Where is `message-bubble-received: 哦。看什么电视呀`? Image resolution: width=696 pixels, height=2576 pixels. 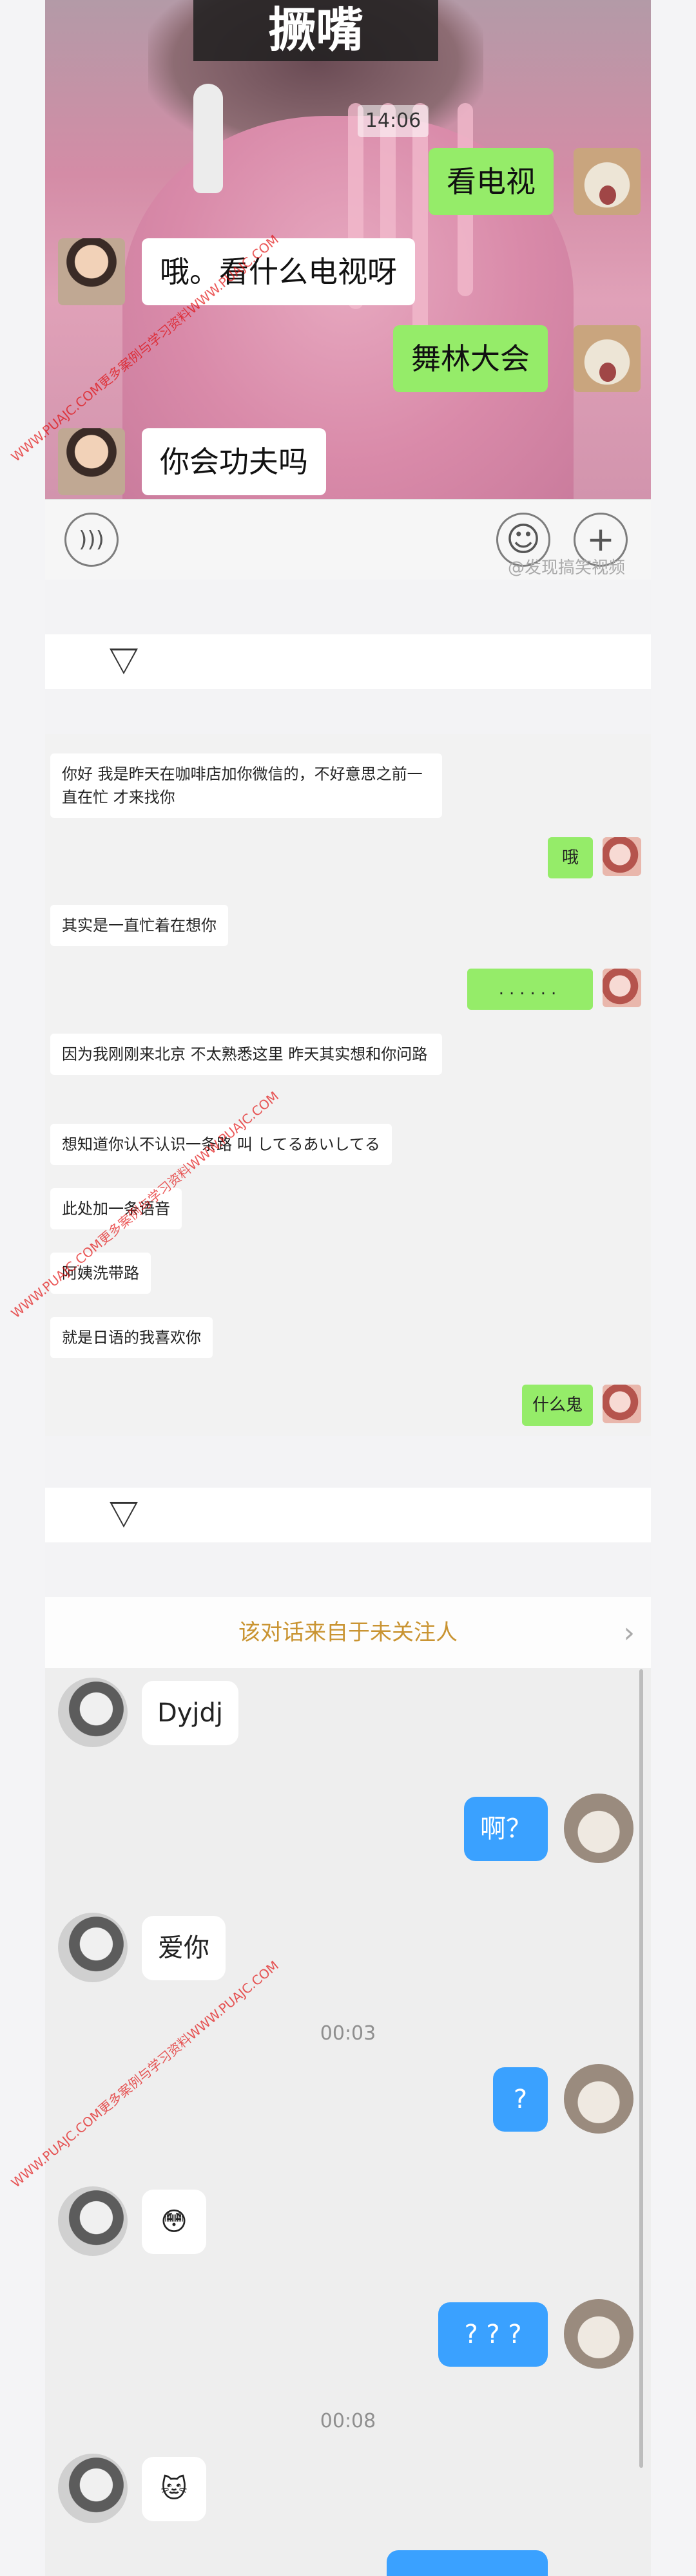 message-bubble-received: 哦。看什么电视呀 is located at coordinates (278, 271).